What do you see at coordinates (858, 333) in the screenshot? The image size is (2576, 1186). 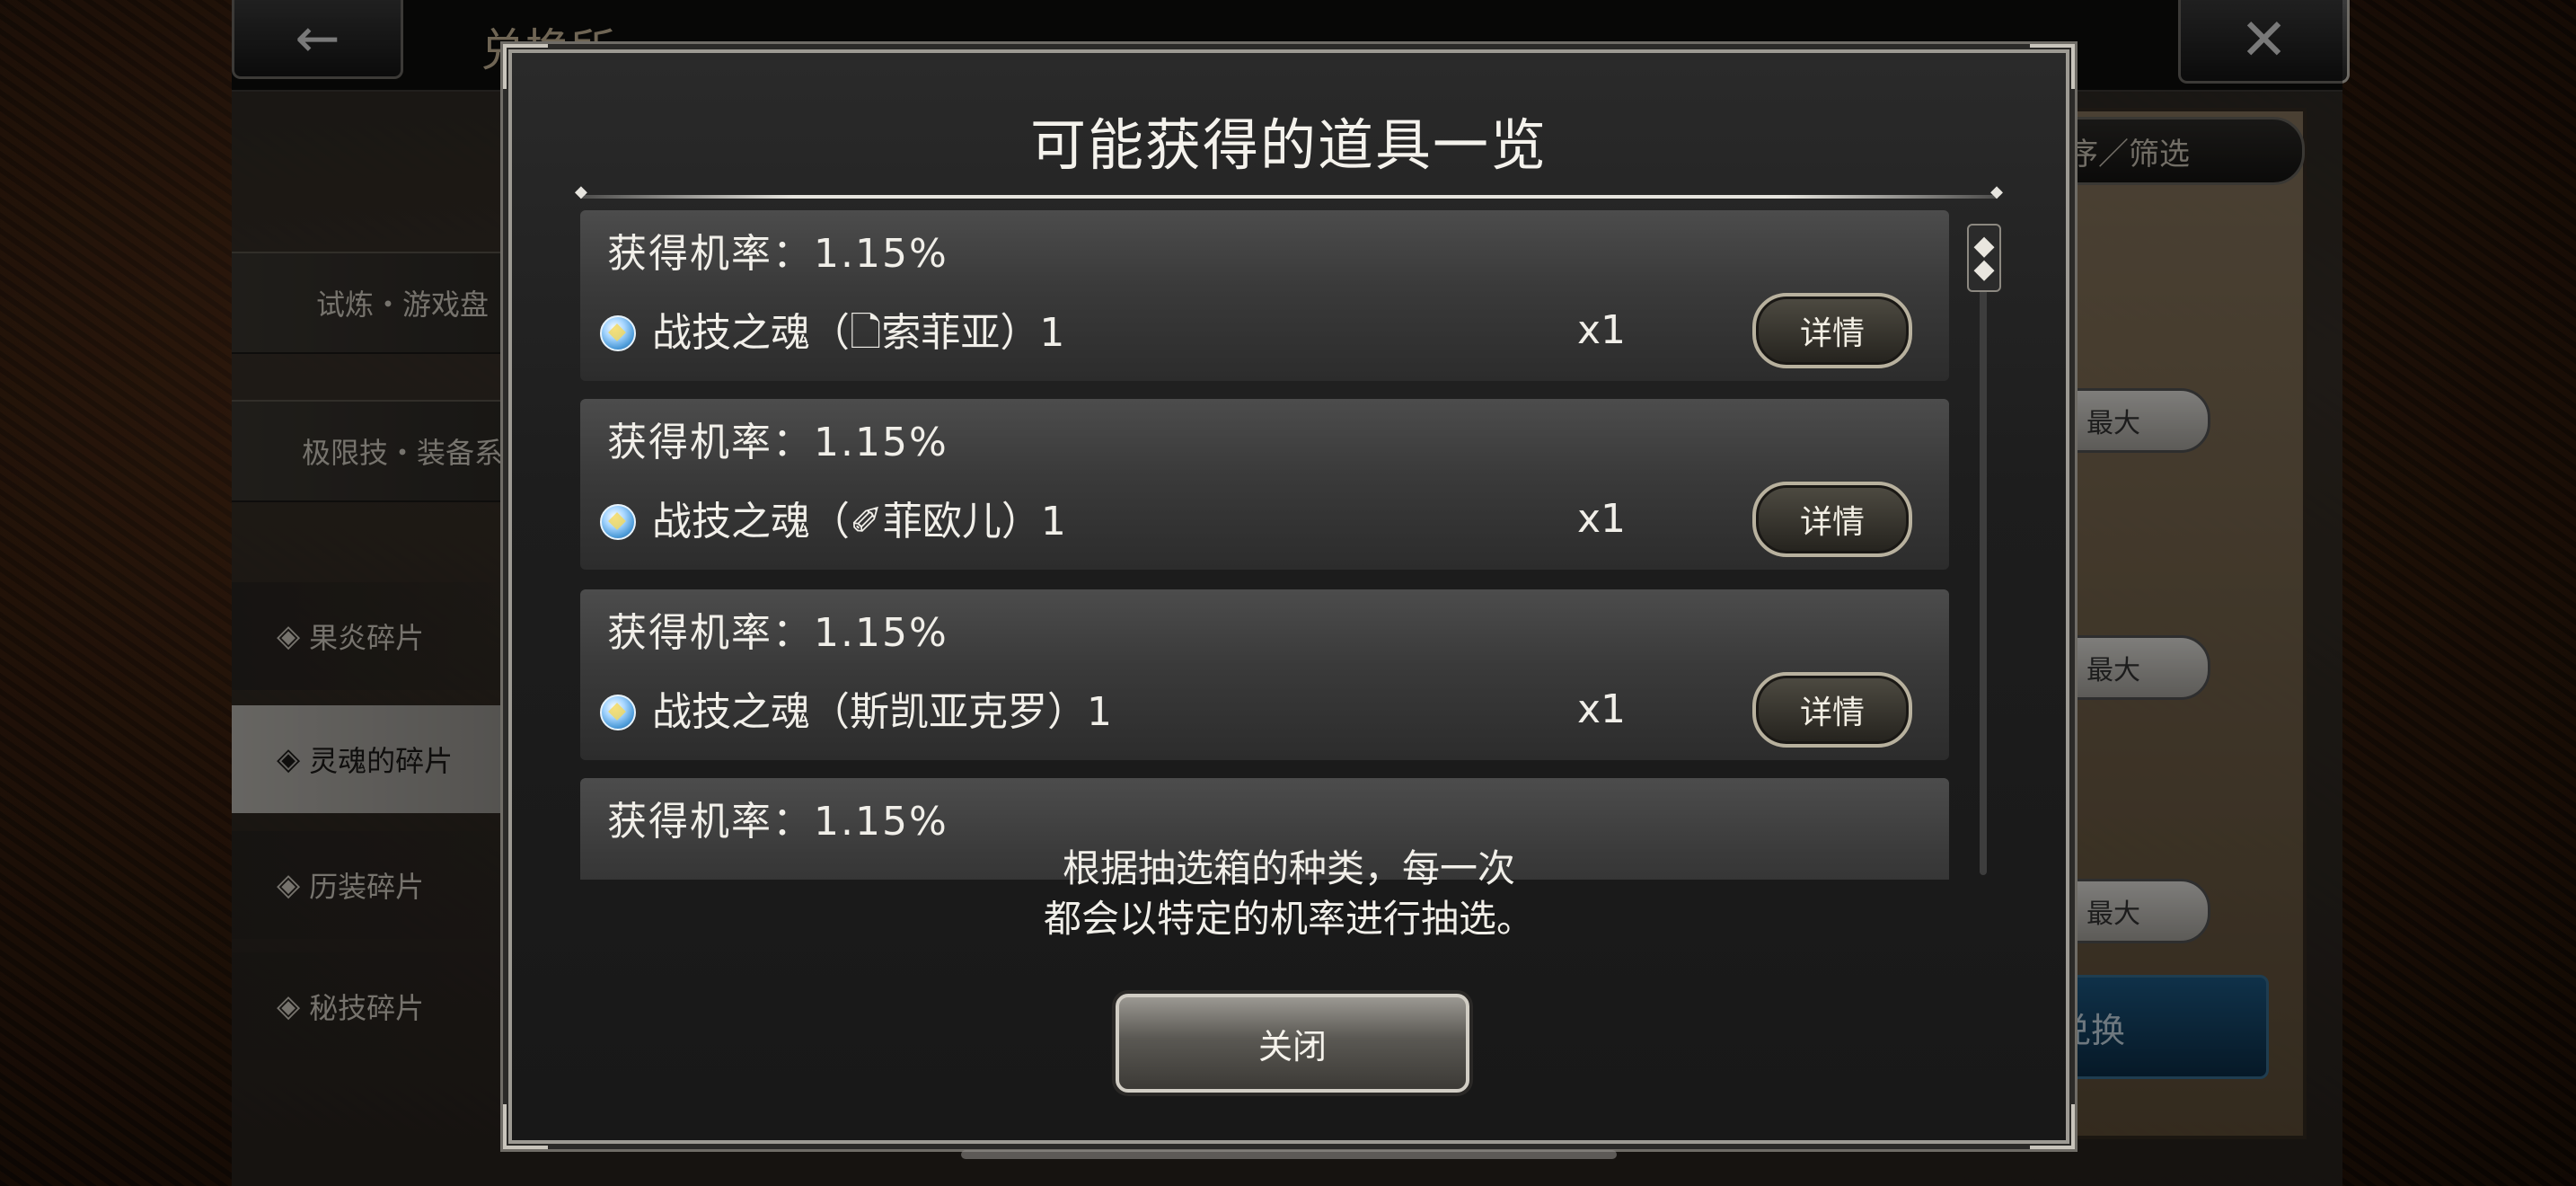 I see `item-name: 战技之魂（🗋索菲亚）1` at bounding box center [858, 333].